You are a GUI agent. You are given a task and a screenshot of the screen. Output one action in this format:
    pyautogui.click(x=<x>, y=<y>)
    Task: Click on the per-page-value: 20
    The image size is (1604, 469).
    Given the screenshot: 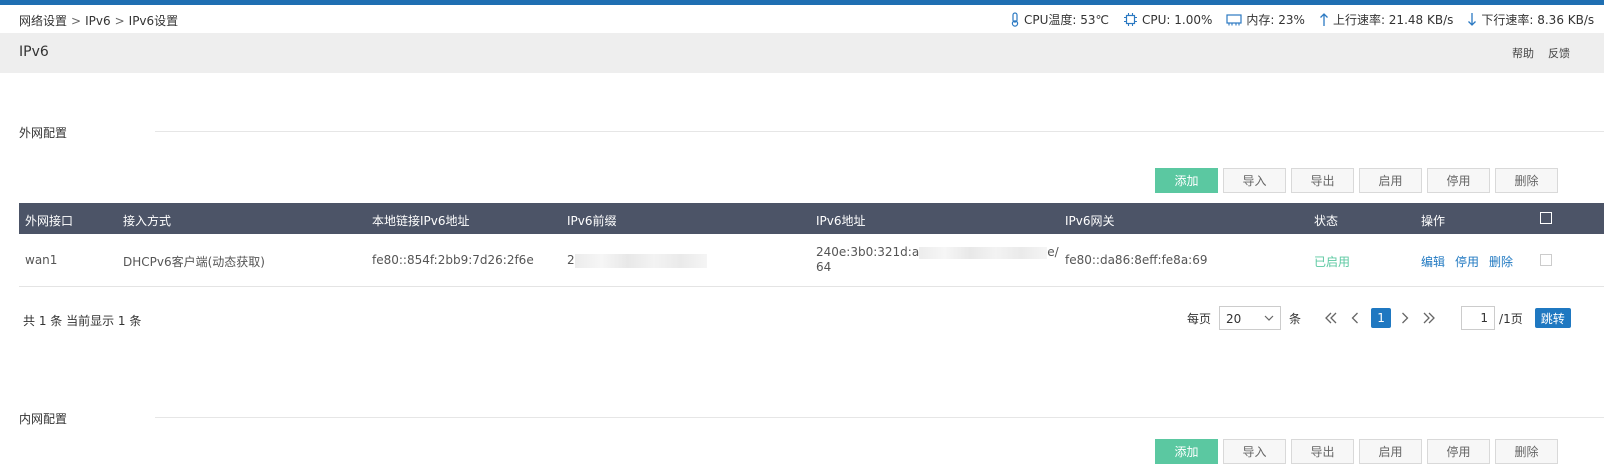 What is the action you would take?
    pyautogui.click(x=1234, y=319)
    